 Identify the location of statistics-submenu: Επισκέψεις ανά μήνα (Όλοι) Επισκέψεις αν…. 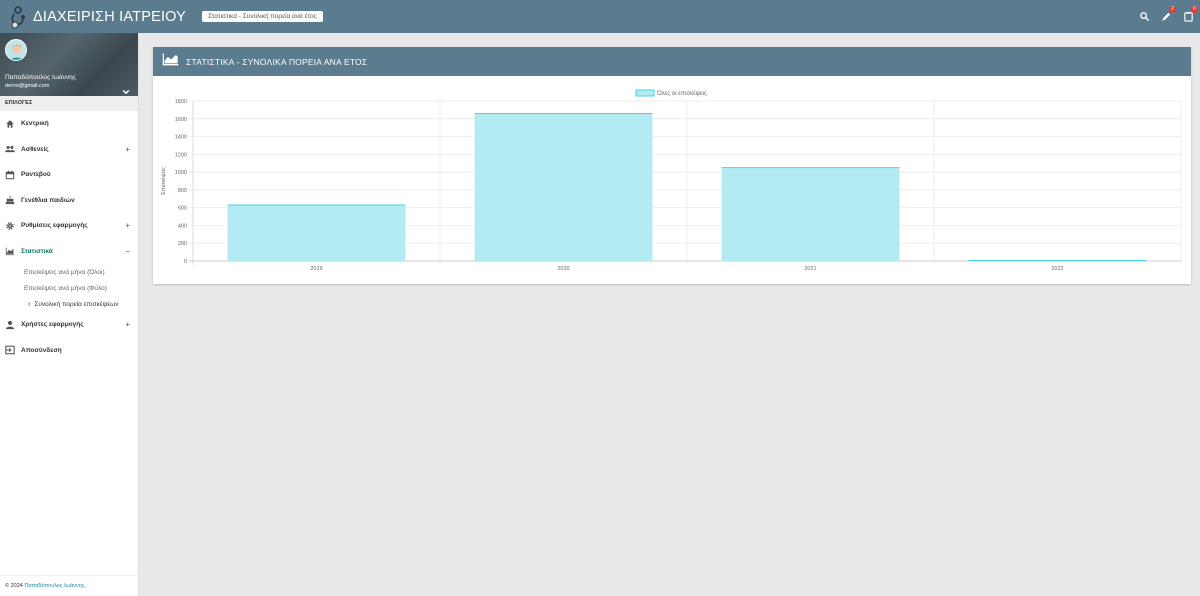
(69, 288).